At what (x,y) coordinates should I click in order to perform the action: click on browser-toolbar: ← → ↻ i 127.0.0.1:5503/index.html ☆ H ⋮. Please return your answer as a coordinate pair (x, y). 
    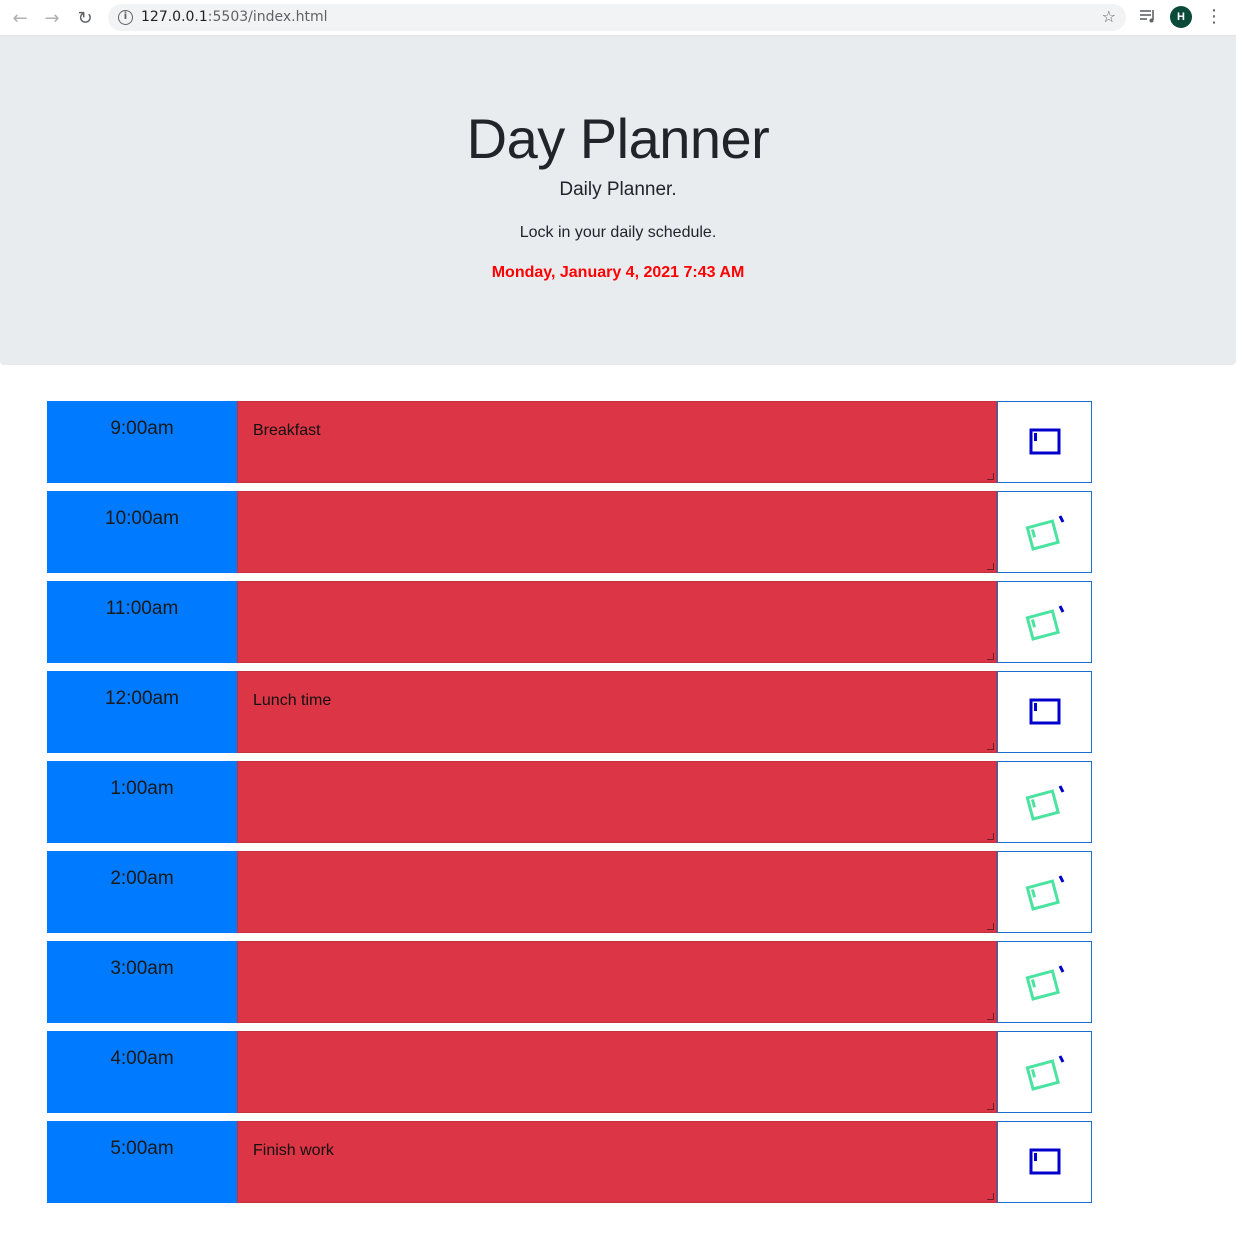
    Looking at the image, I should click on (618, 18).